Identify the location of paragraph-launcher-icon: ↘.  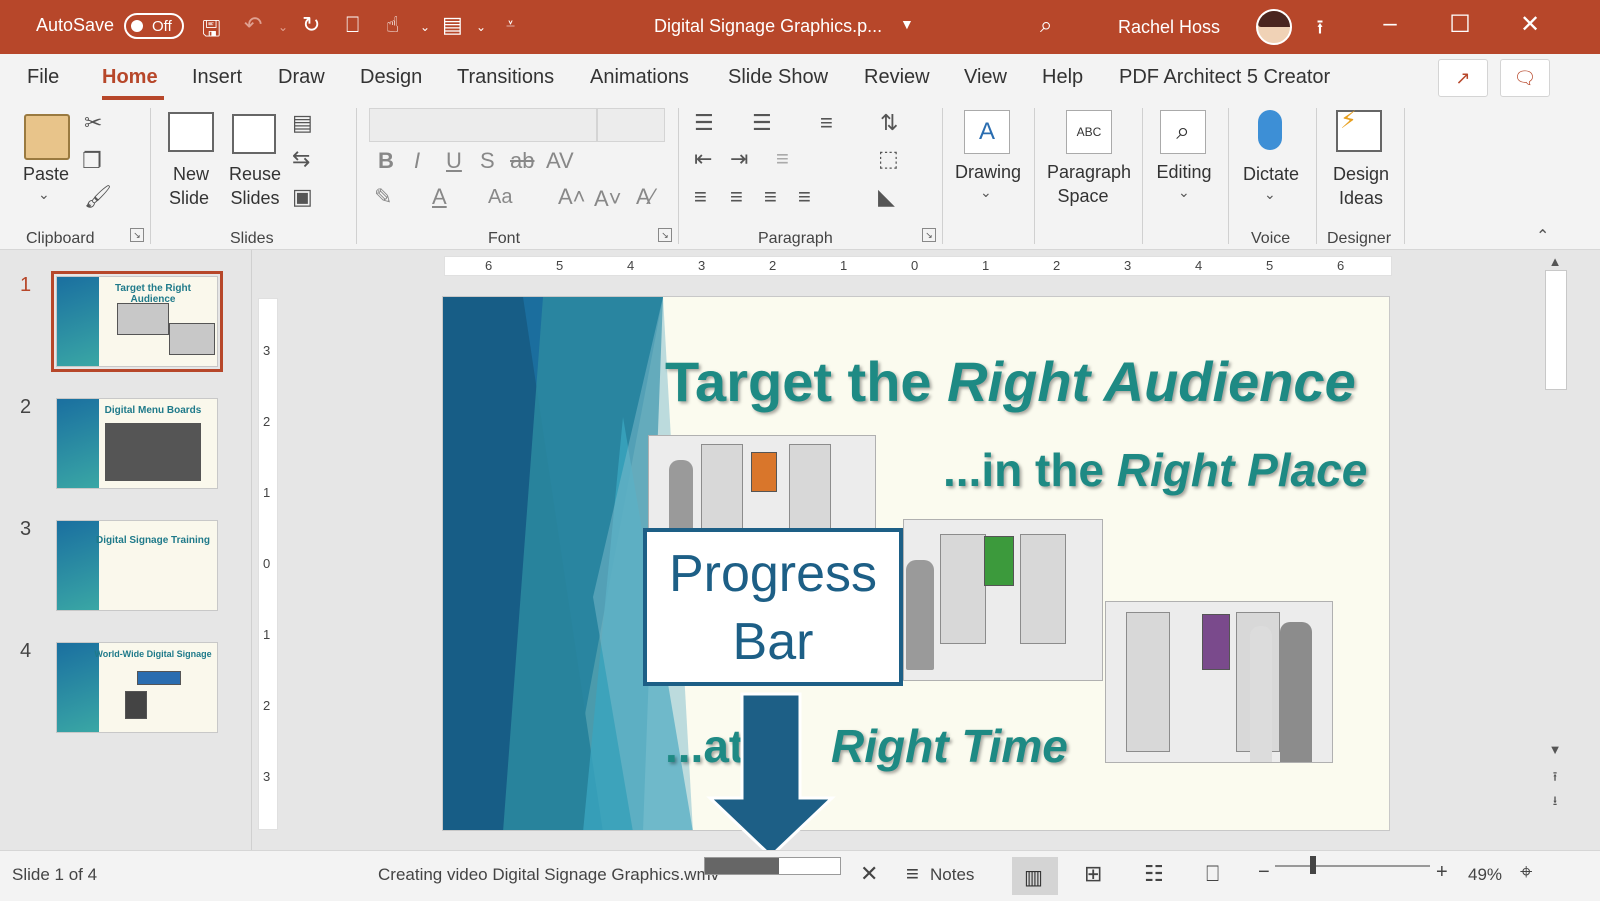
(929, 235).